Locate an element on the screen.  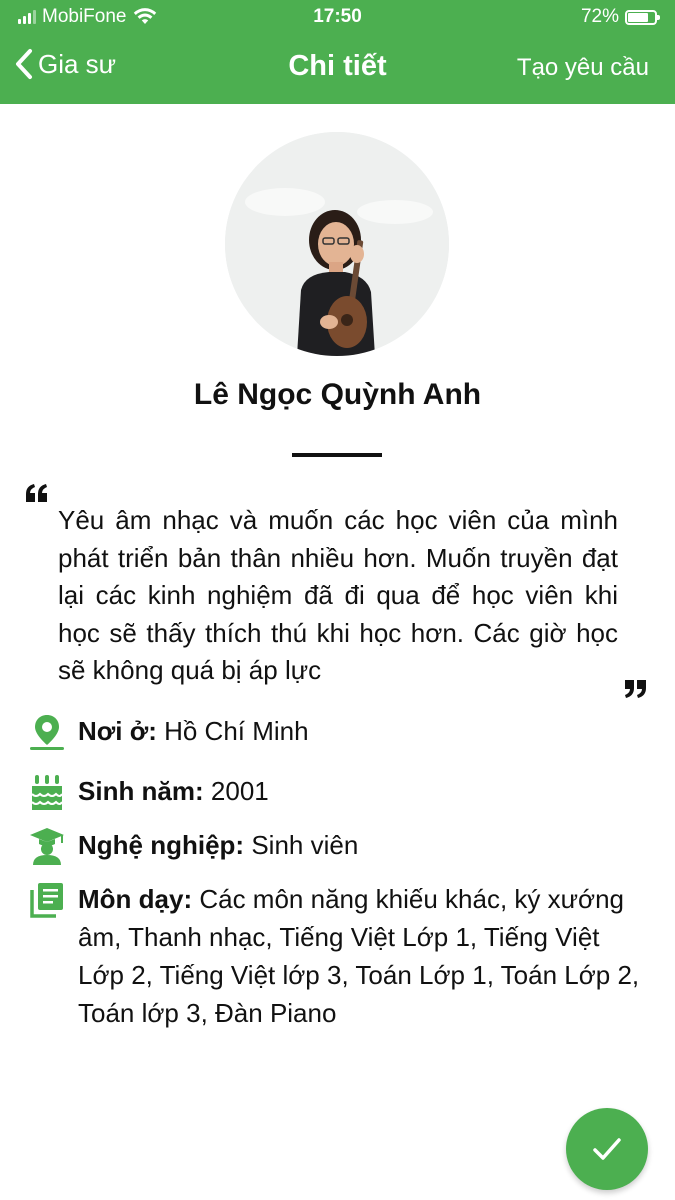
confirm-button is located at coordinates (607, 1149).